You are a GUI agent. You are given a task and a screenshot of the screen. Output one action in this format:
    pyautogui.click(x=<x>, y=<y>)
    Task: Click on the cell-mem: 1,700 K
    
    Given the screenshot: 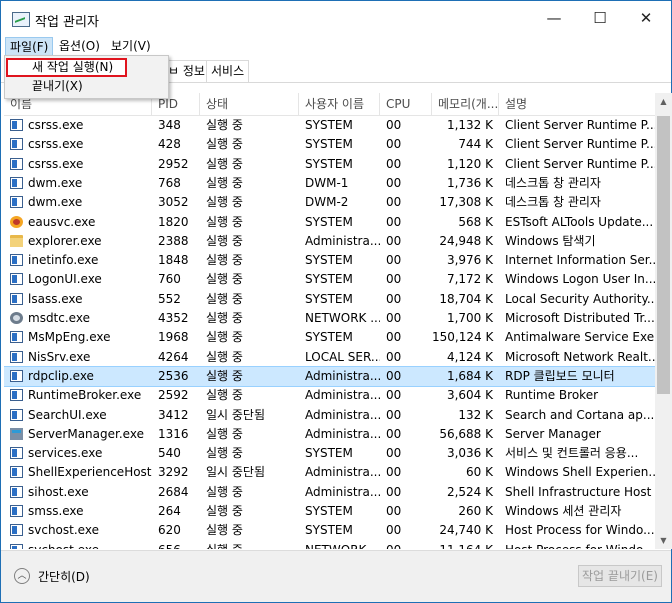 What is the action you would take?
    pyautogui.click(x=469, y=318)
    